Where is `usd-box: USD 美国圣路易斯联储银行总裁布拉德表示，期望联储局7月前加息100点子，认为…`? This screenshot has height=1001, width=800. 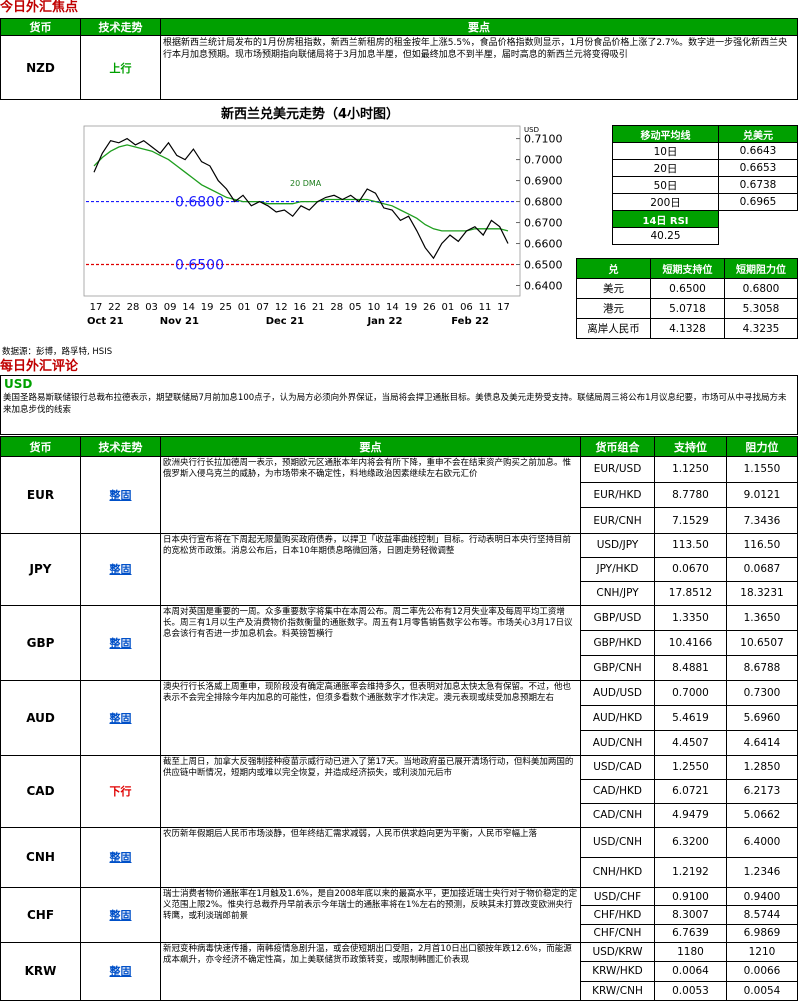 usd-box: USD 美国圣路易斯联储银行总裁布拉德表示，期望联储局7月前加息100点子，认为… is located at coordinates (399, 405).